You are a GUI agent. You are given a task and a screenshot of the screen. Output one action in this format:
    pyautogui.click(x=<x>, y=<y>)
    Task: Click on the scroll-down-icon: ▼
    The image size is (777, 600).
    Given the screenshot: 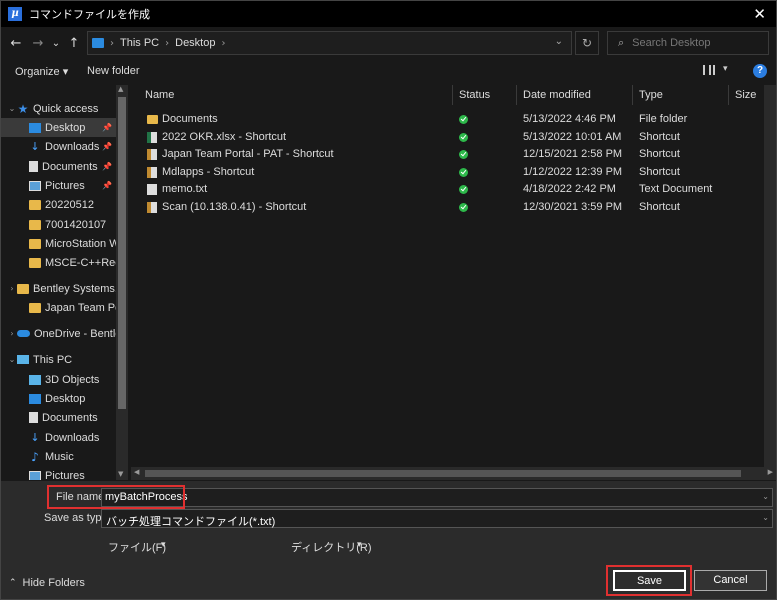 What is the action you would take?
    pyautogui.click(x=120, y=474)
    